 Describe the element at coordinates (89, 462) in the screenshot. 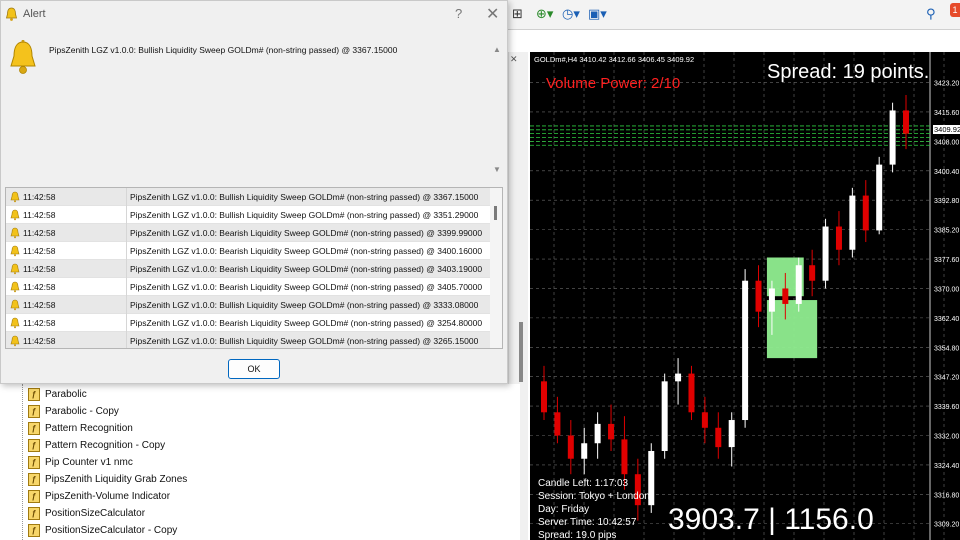

I see `navigator-item-label: Pip Counter v1 nmc` at that location.